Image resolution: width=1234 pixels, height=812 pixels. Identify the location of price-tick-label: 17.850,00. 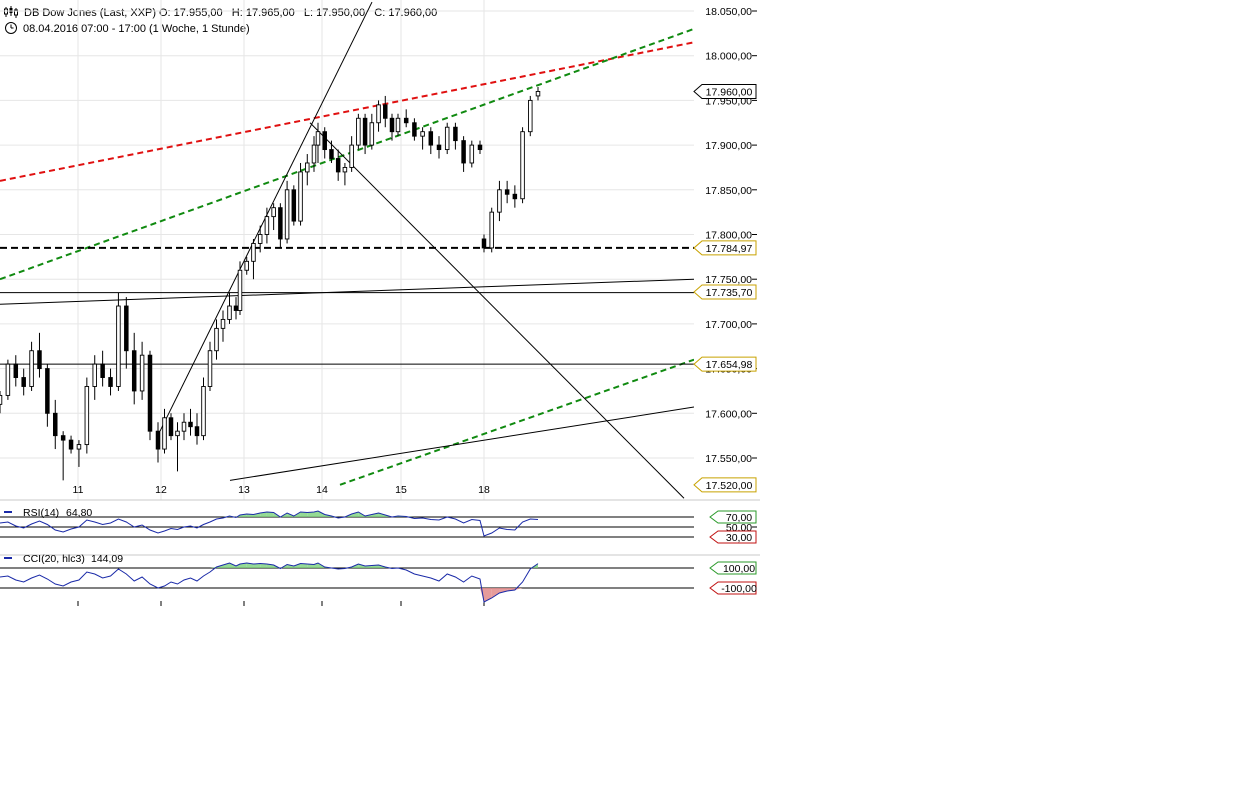
(728, 191).